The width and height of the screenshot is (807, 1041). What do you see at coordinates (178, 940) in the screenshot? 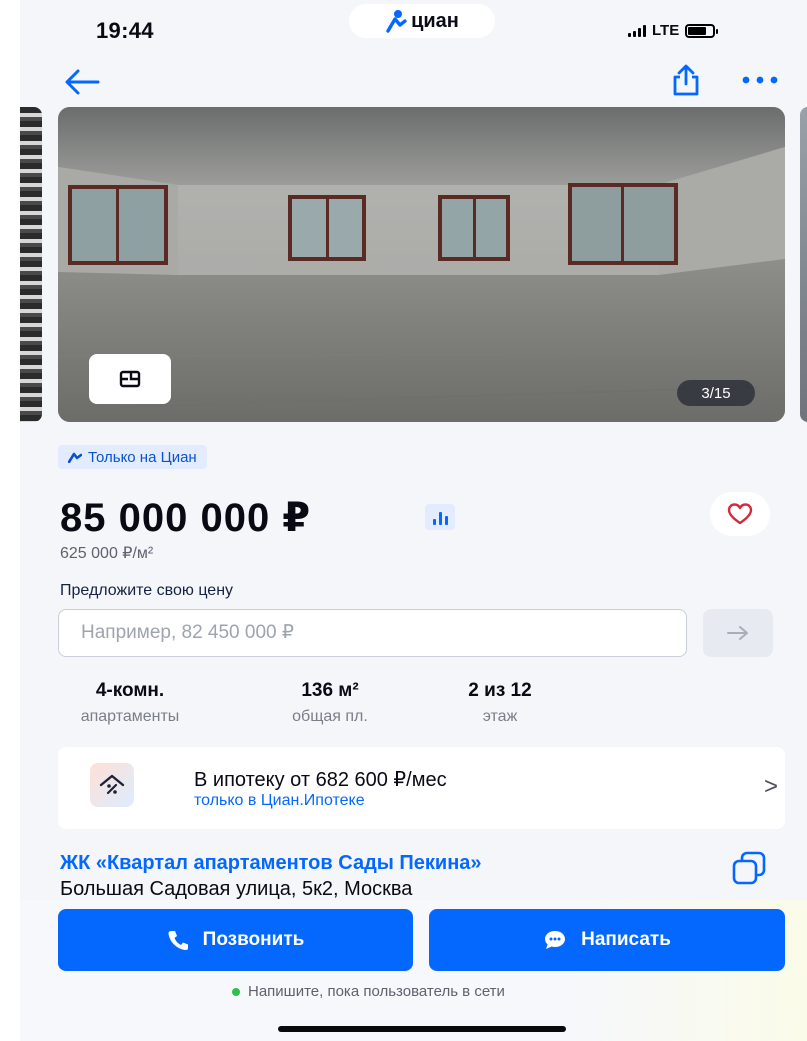
I see `phone-icon` at bounding box center [178, 940].